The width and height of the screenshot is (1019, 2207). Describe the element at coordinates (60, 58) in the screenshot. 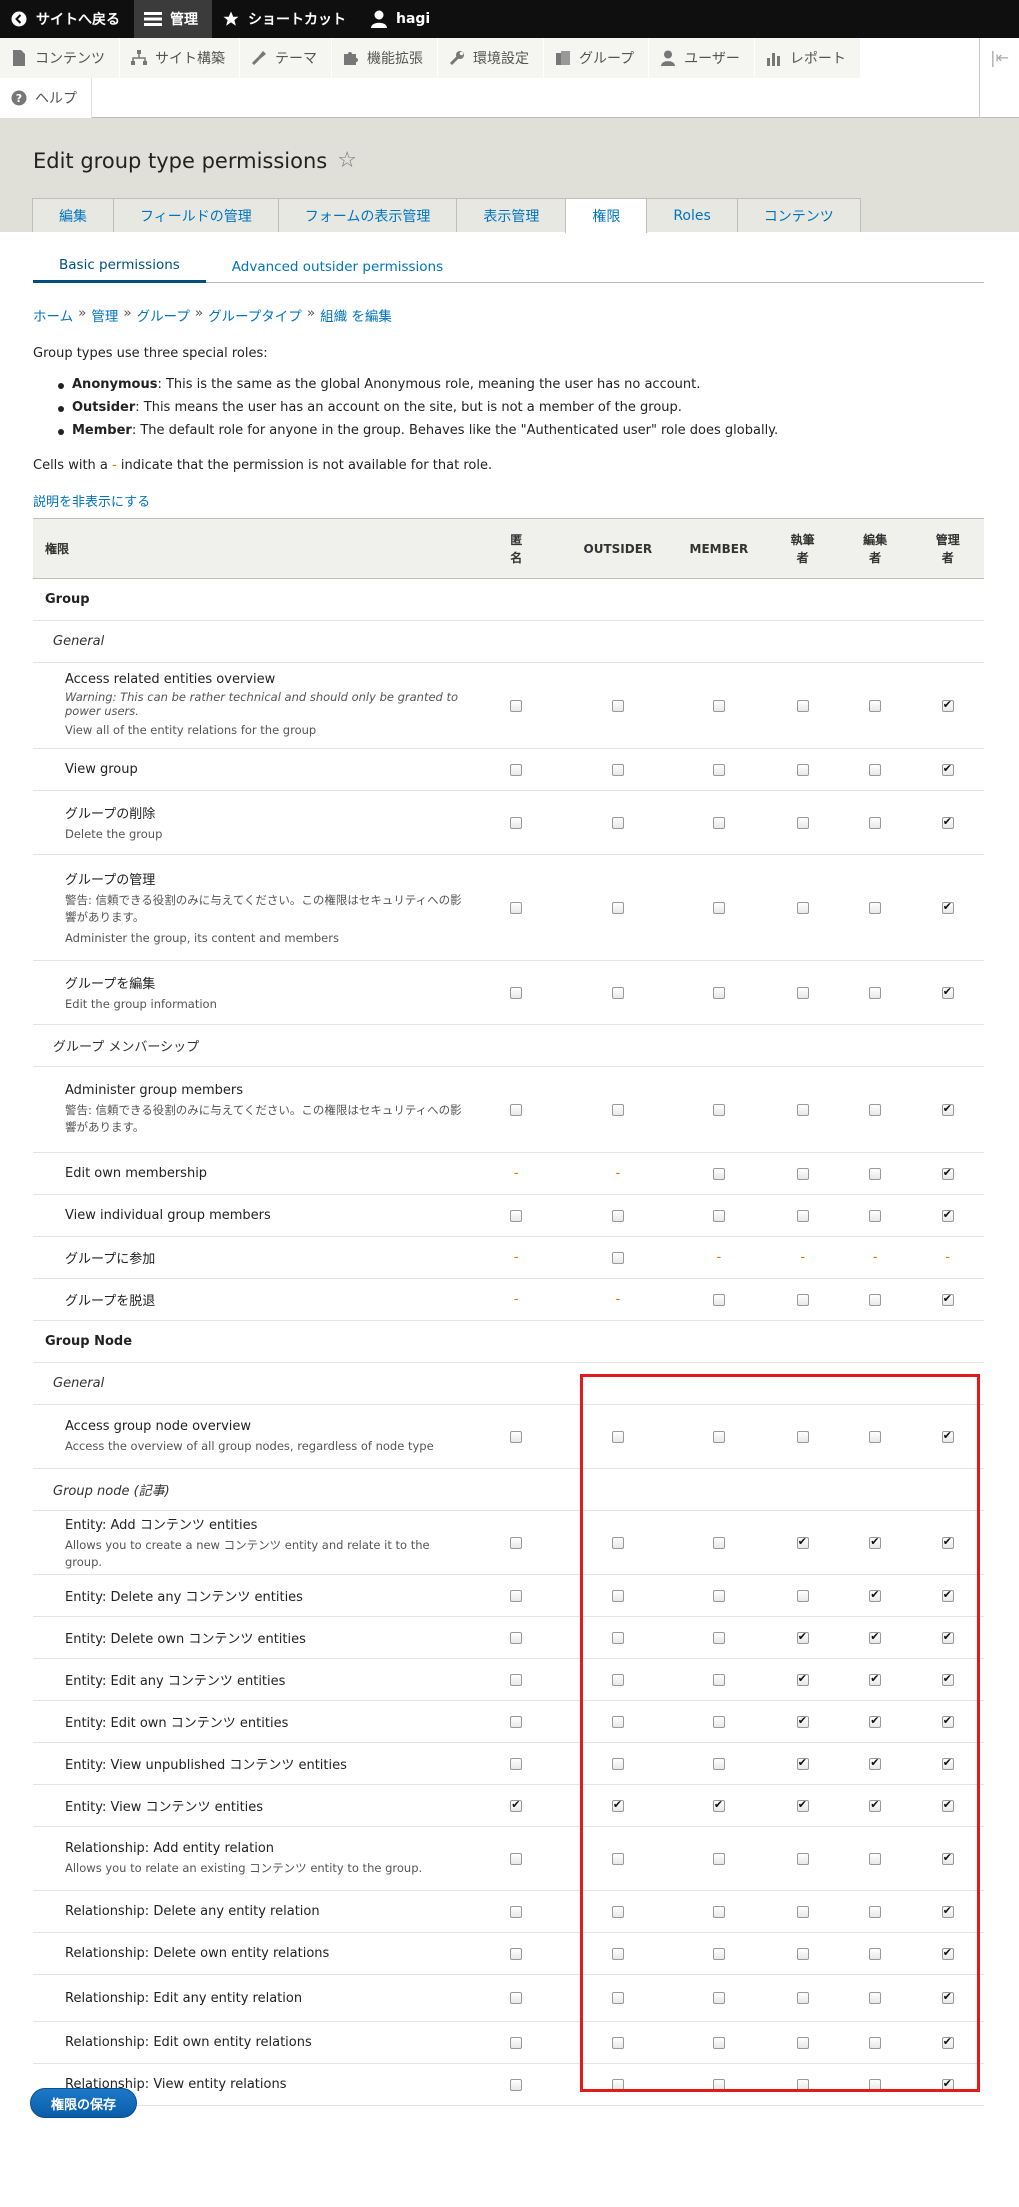

I see `tray-item-content: コンテンツ` at that location.